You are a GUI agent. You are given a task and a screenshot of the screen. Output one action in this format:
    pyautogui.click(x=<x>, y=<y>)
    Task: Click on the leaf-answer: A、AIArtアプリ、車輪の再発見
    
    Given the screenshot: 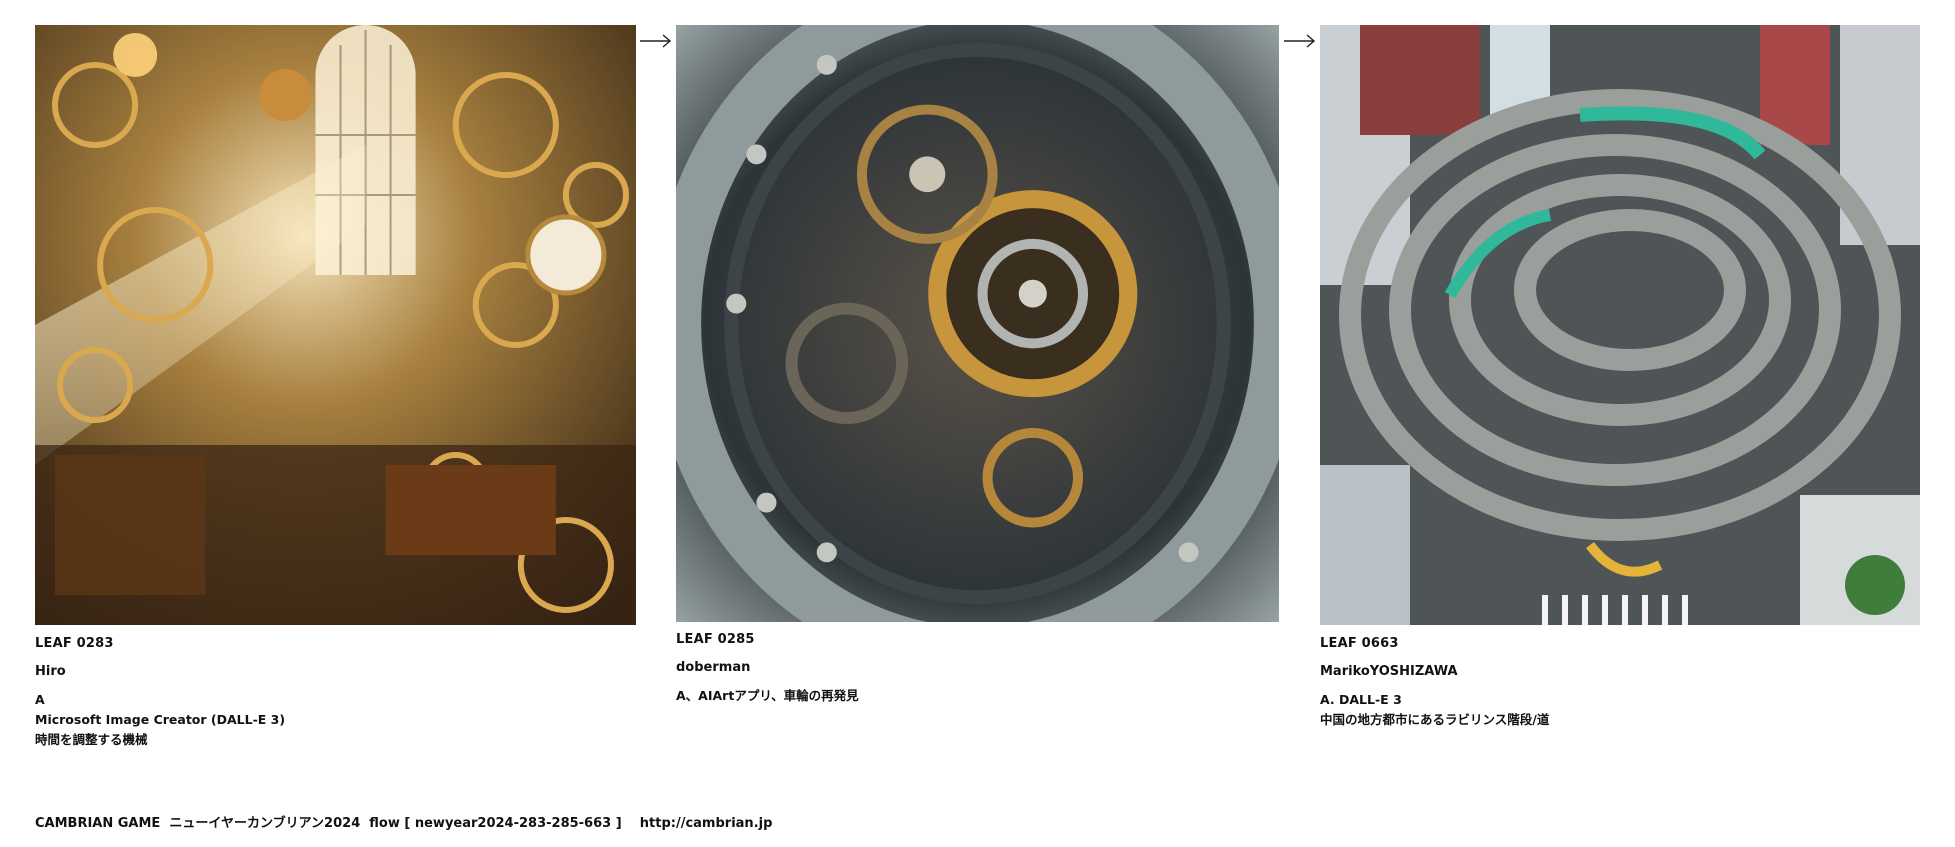 What is the action you would take?
    pyautogui.click(x=767, y=696)
    